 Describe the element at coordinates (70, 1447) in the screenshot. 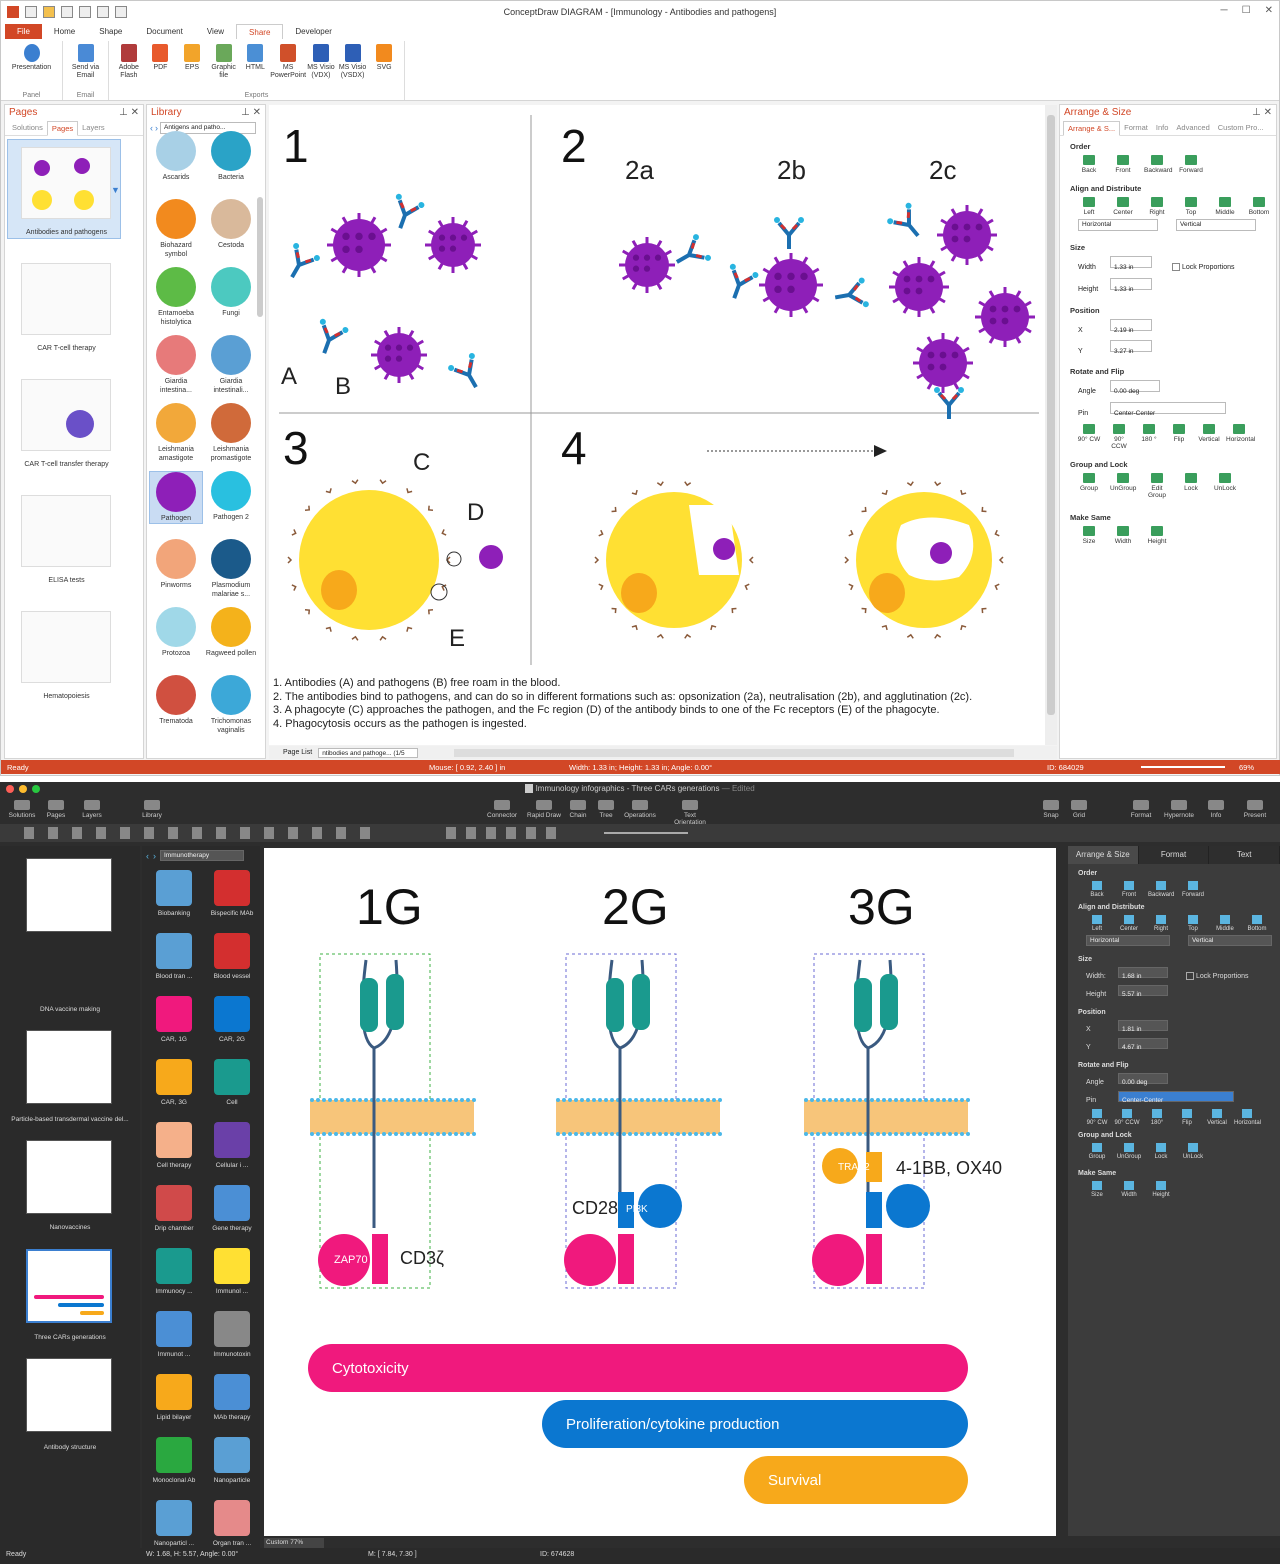

I see `page-label: Antibody structure` at that location.